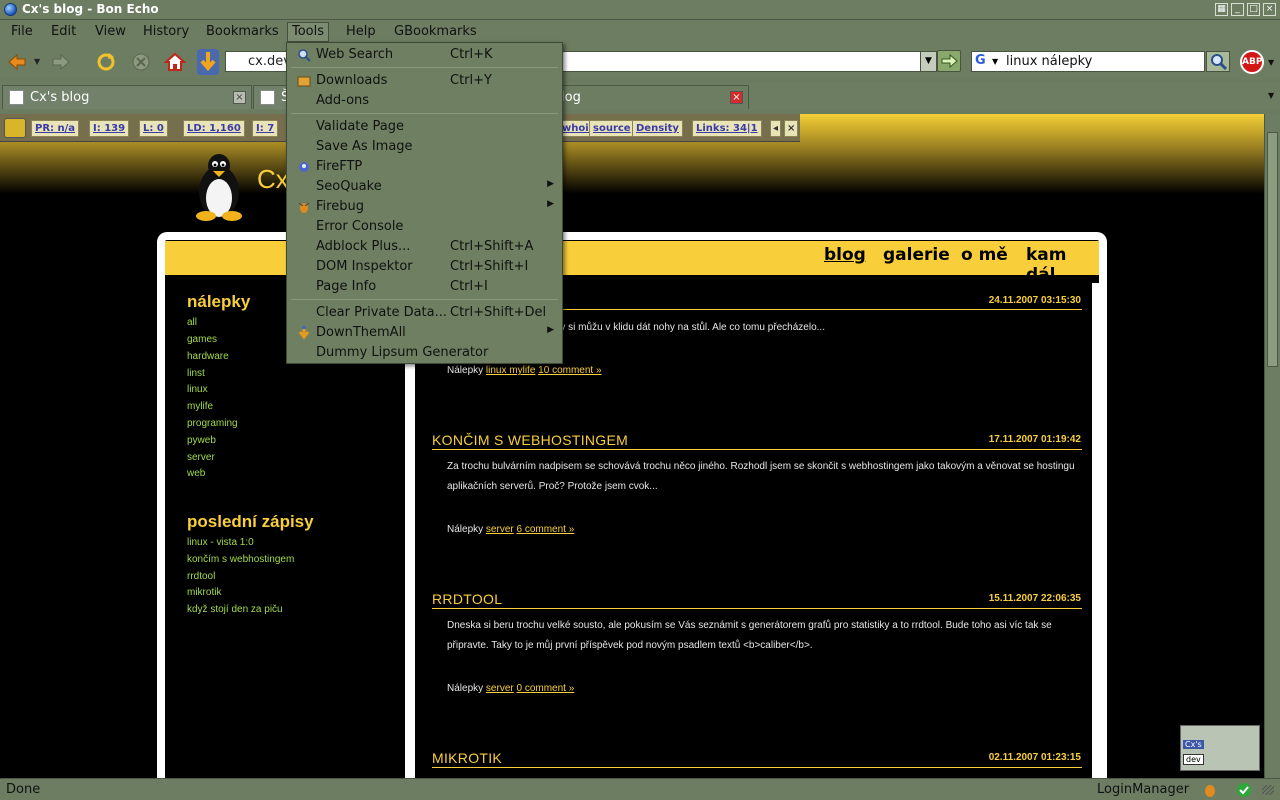  I want to click on post-rule, so click(757, 449).